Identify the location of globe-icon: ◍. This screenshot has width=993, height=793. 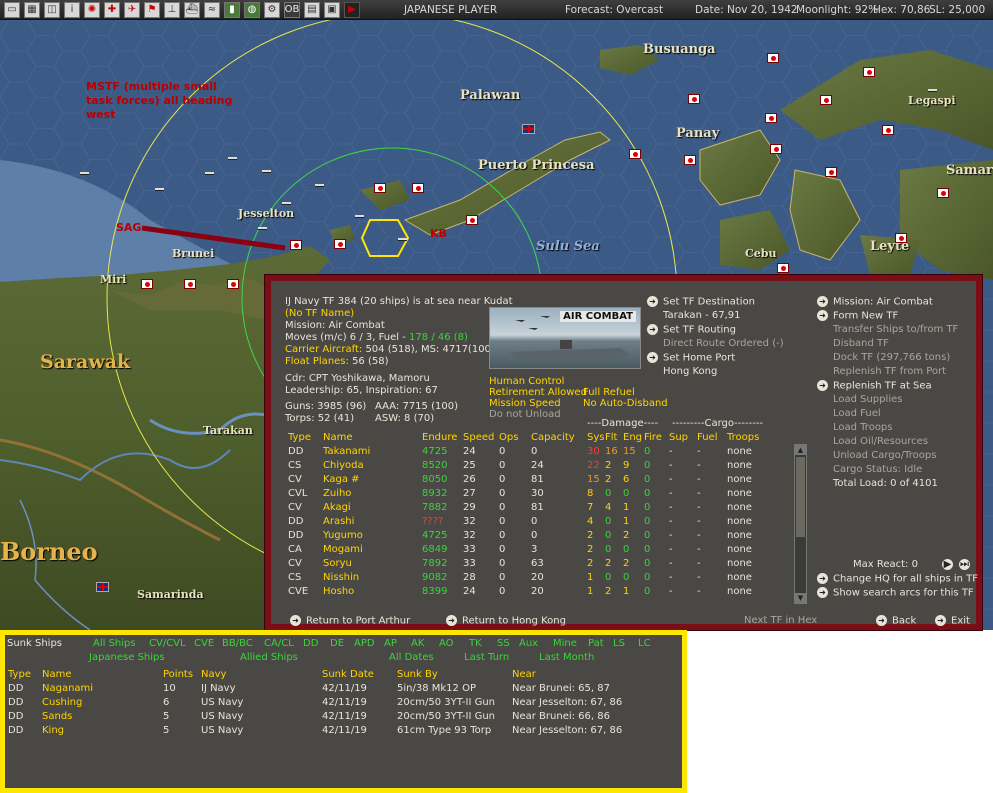
(252, 9).